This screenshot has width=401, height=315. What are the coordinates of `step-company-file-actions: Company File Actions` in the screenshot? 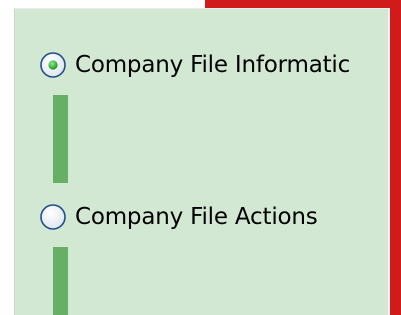 It's located at (178, 217).